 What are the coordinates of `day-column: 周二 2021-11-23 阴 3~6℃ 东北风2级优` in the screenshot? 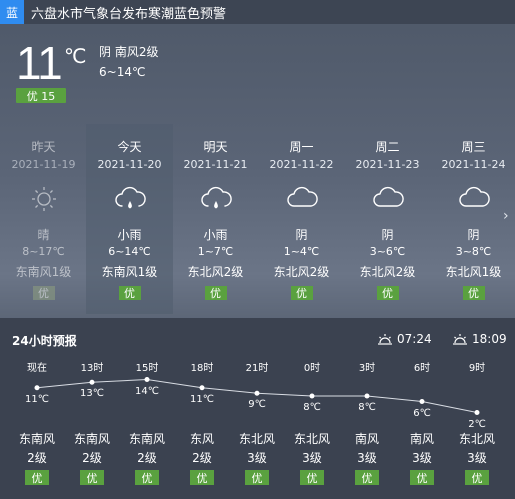 It's located at (387, 219).